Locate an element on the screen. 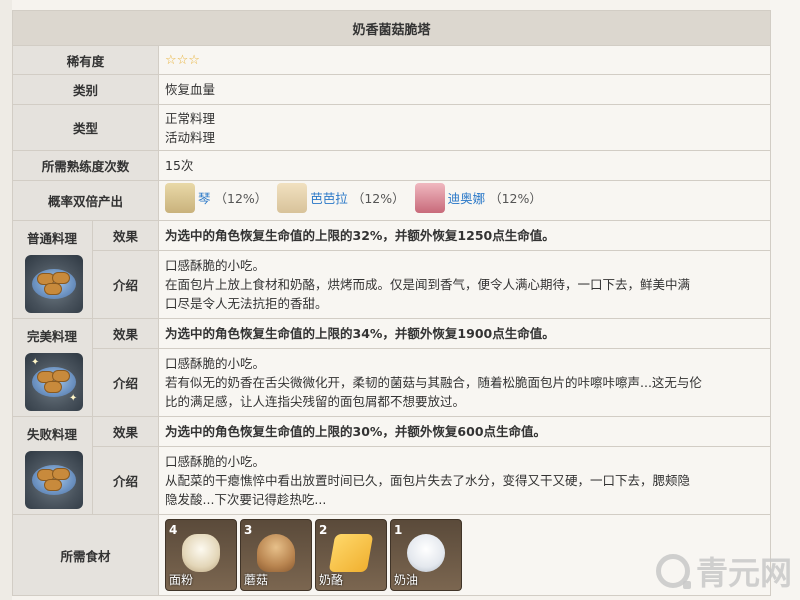 This screenshot has height=600, width=800. dish-name: 失败料理 is located at coordinates (51, 434).